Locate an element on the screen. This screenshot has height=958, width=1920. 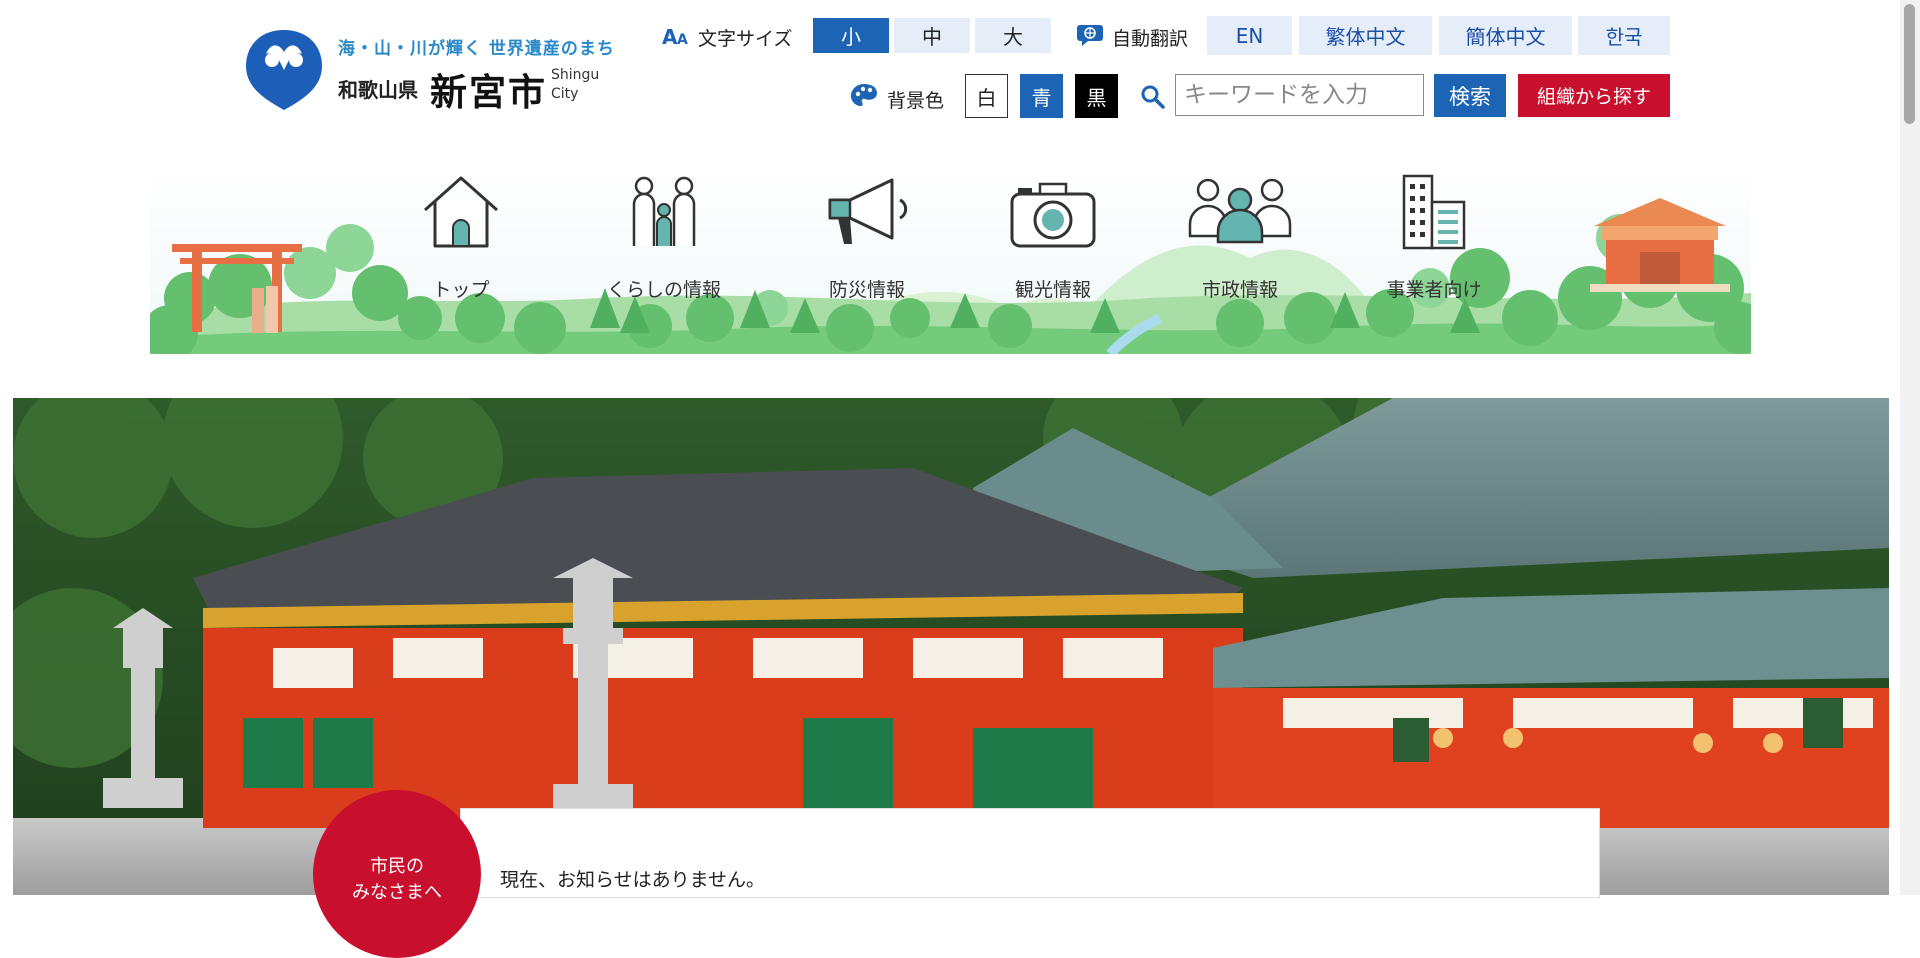
nav-item-disaster: 防災情報 is located at coordinates (867, 243).